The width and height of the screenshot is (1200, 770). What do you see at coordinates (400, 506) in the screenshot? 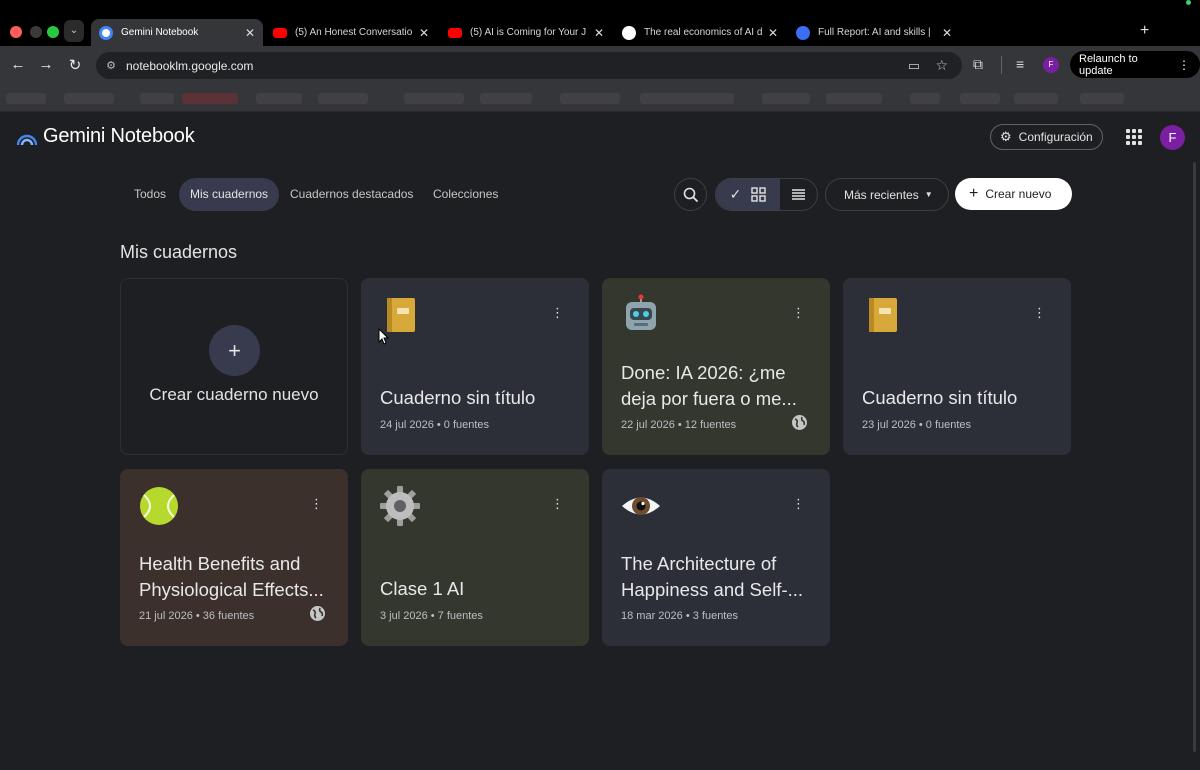
I see `gear-emoji-icon` at bounding box center [400, 506].